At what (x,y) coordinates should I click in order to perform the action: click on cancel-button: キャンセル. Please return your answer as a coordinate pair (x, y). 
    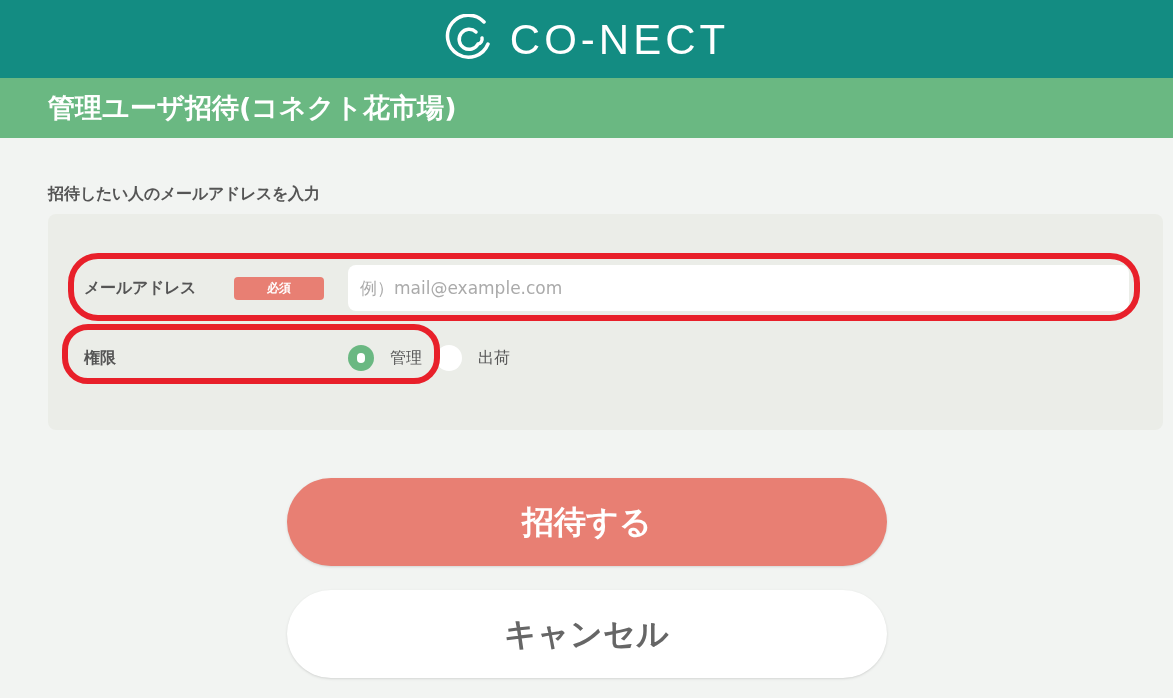
    Looking at the image, I should click on (586, 634).